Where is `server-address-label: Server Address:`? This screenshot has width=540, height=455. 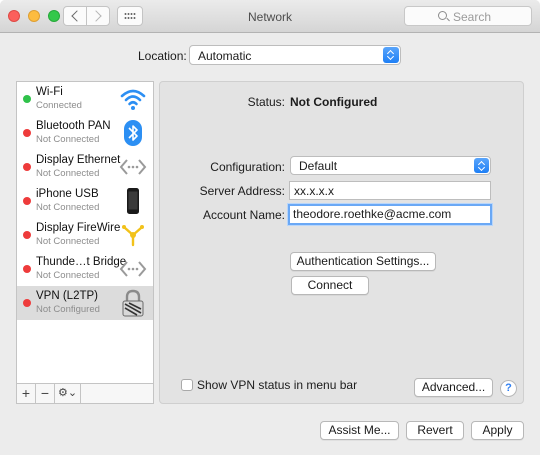
server-address-label: Server Address: is located at coordinates (242, 191).